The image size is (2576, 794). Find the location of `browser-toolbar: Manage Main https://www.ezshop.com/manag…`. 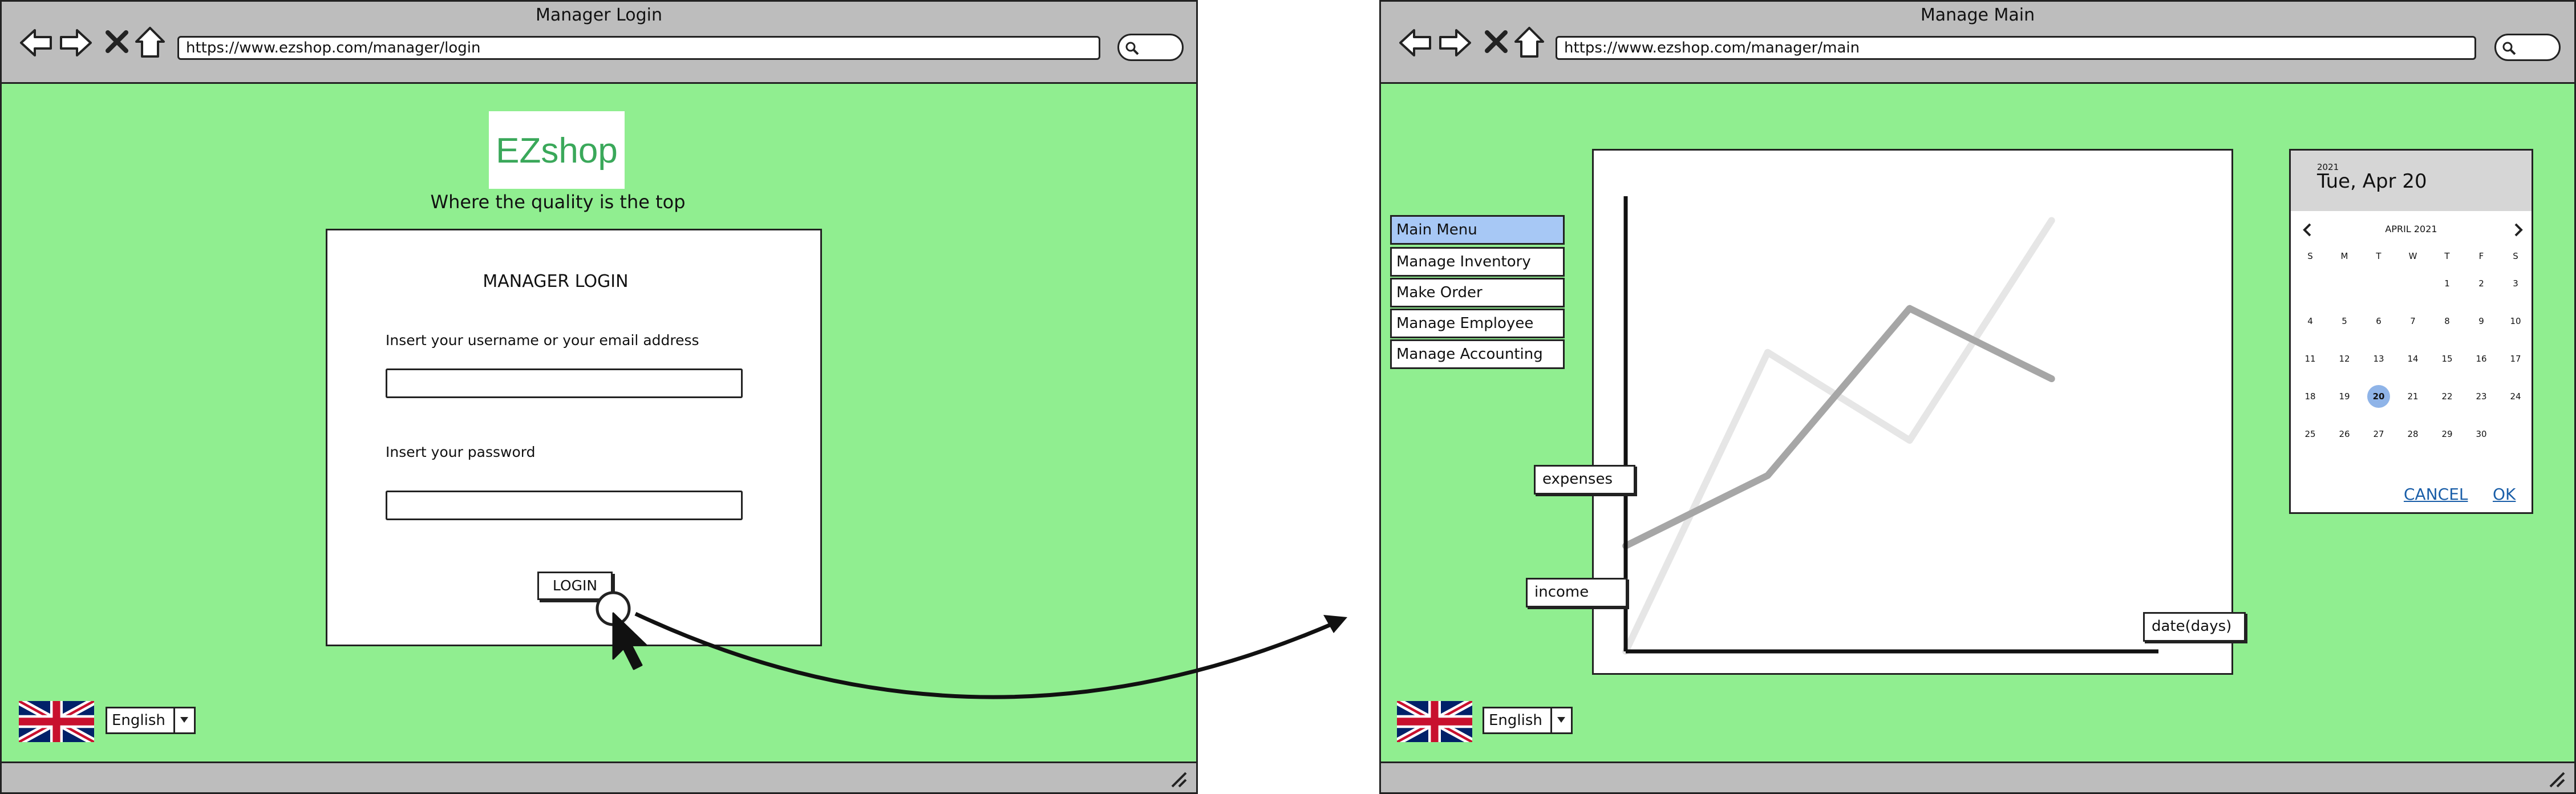

browser-toolbar: Manage Main https://www.ezshop.com/manag… is located at coordinates (1977, 43).